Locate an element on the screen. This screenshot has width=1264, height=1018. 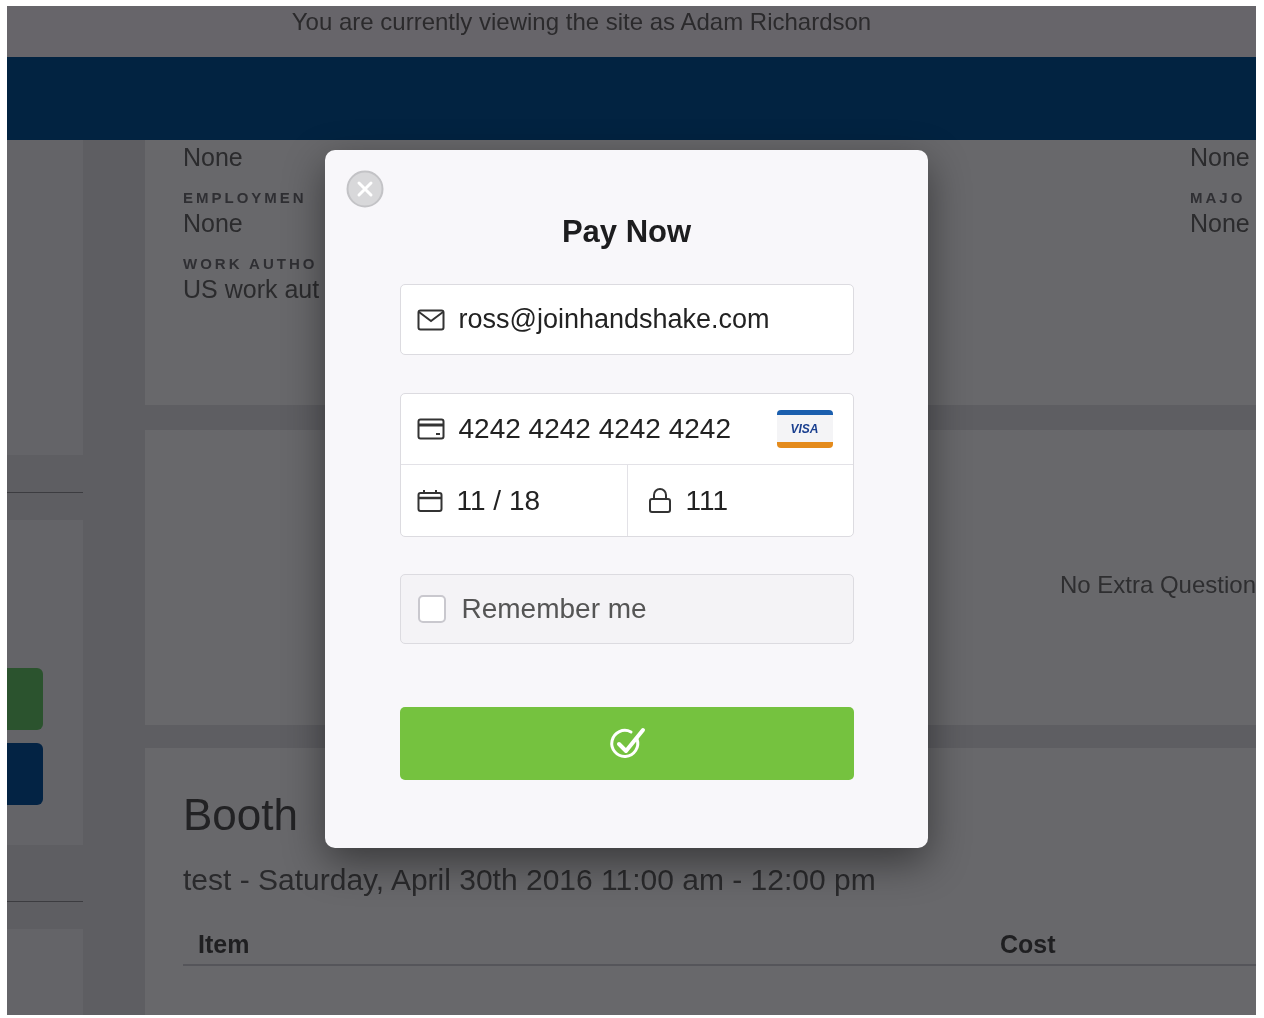
booth-date: test - Saturday, April 30th 2016 11:00 am - 12:00 pm is located at coordinates (530, 880).